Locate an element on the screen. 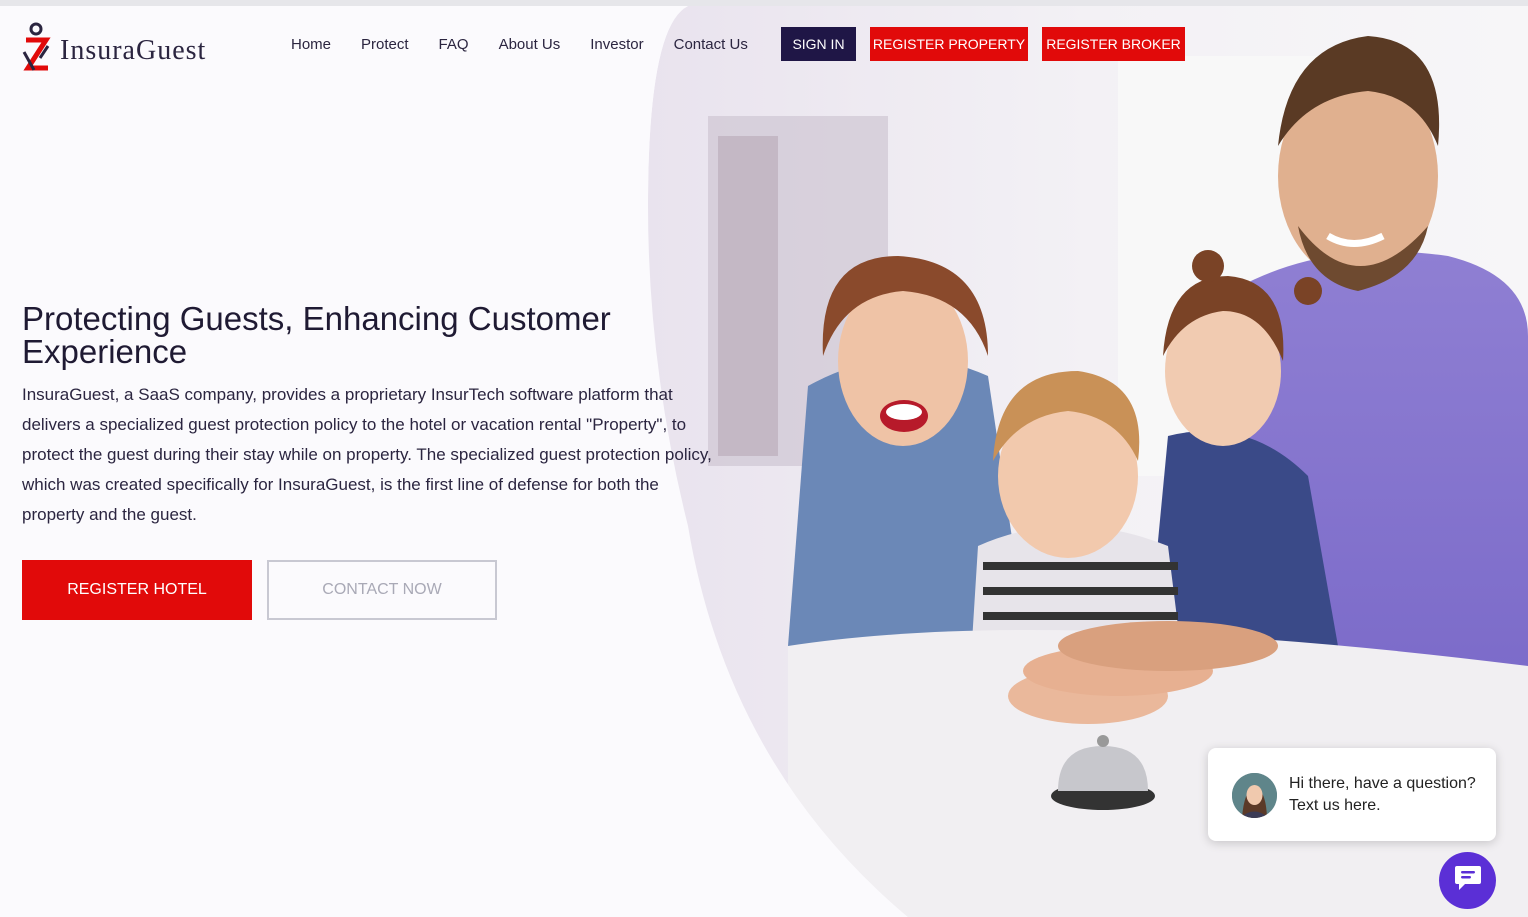  nav-investor: Investor is located at coordinates (616, 45).